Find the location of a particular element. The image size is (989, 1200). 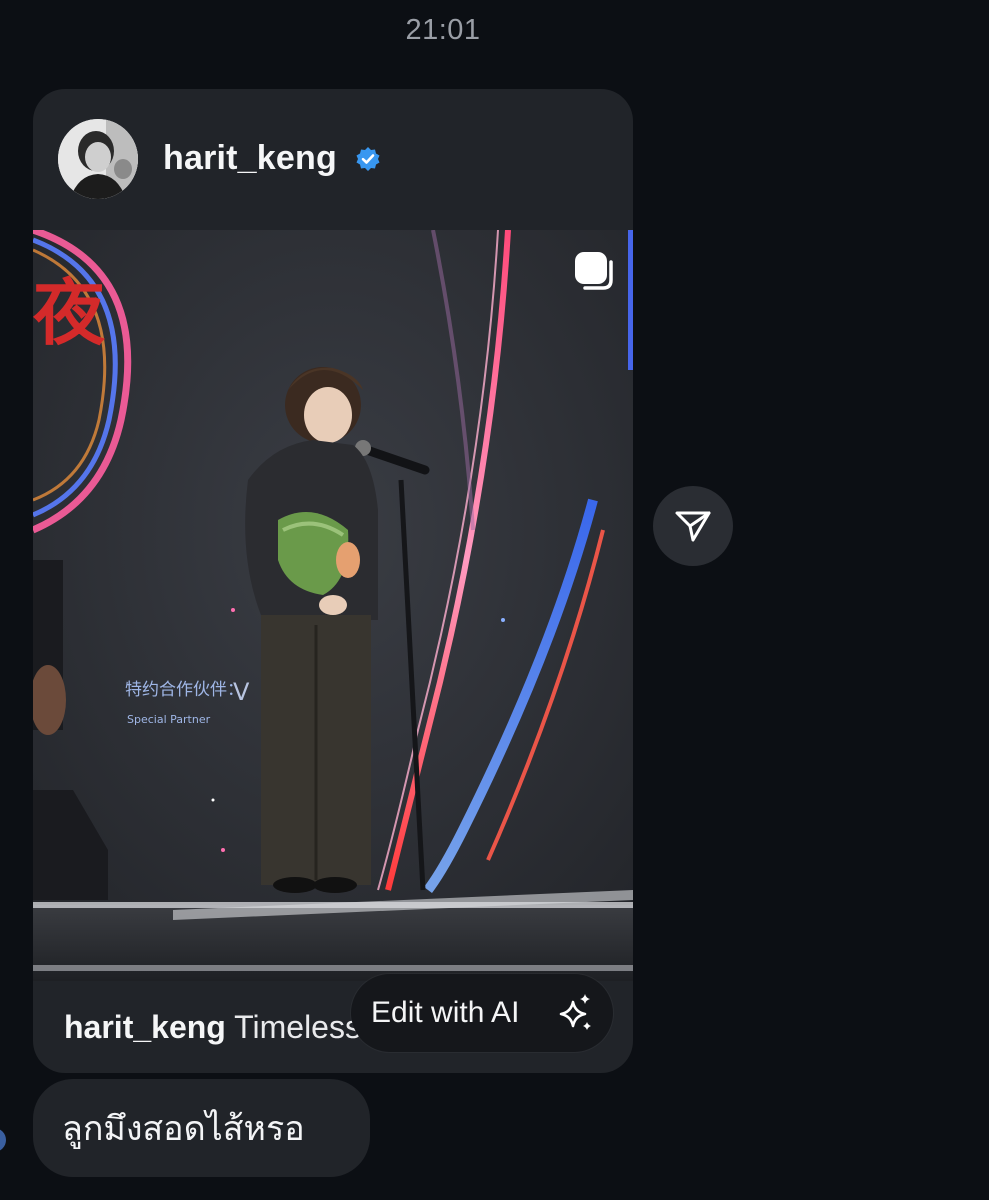

message-bubble: ลูกมึงสอดไส้หรอ is located at coordinates (201, 1128).